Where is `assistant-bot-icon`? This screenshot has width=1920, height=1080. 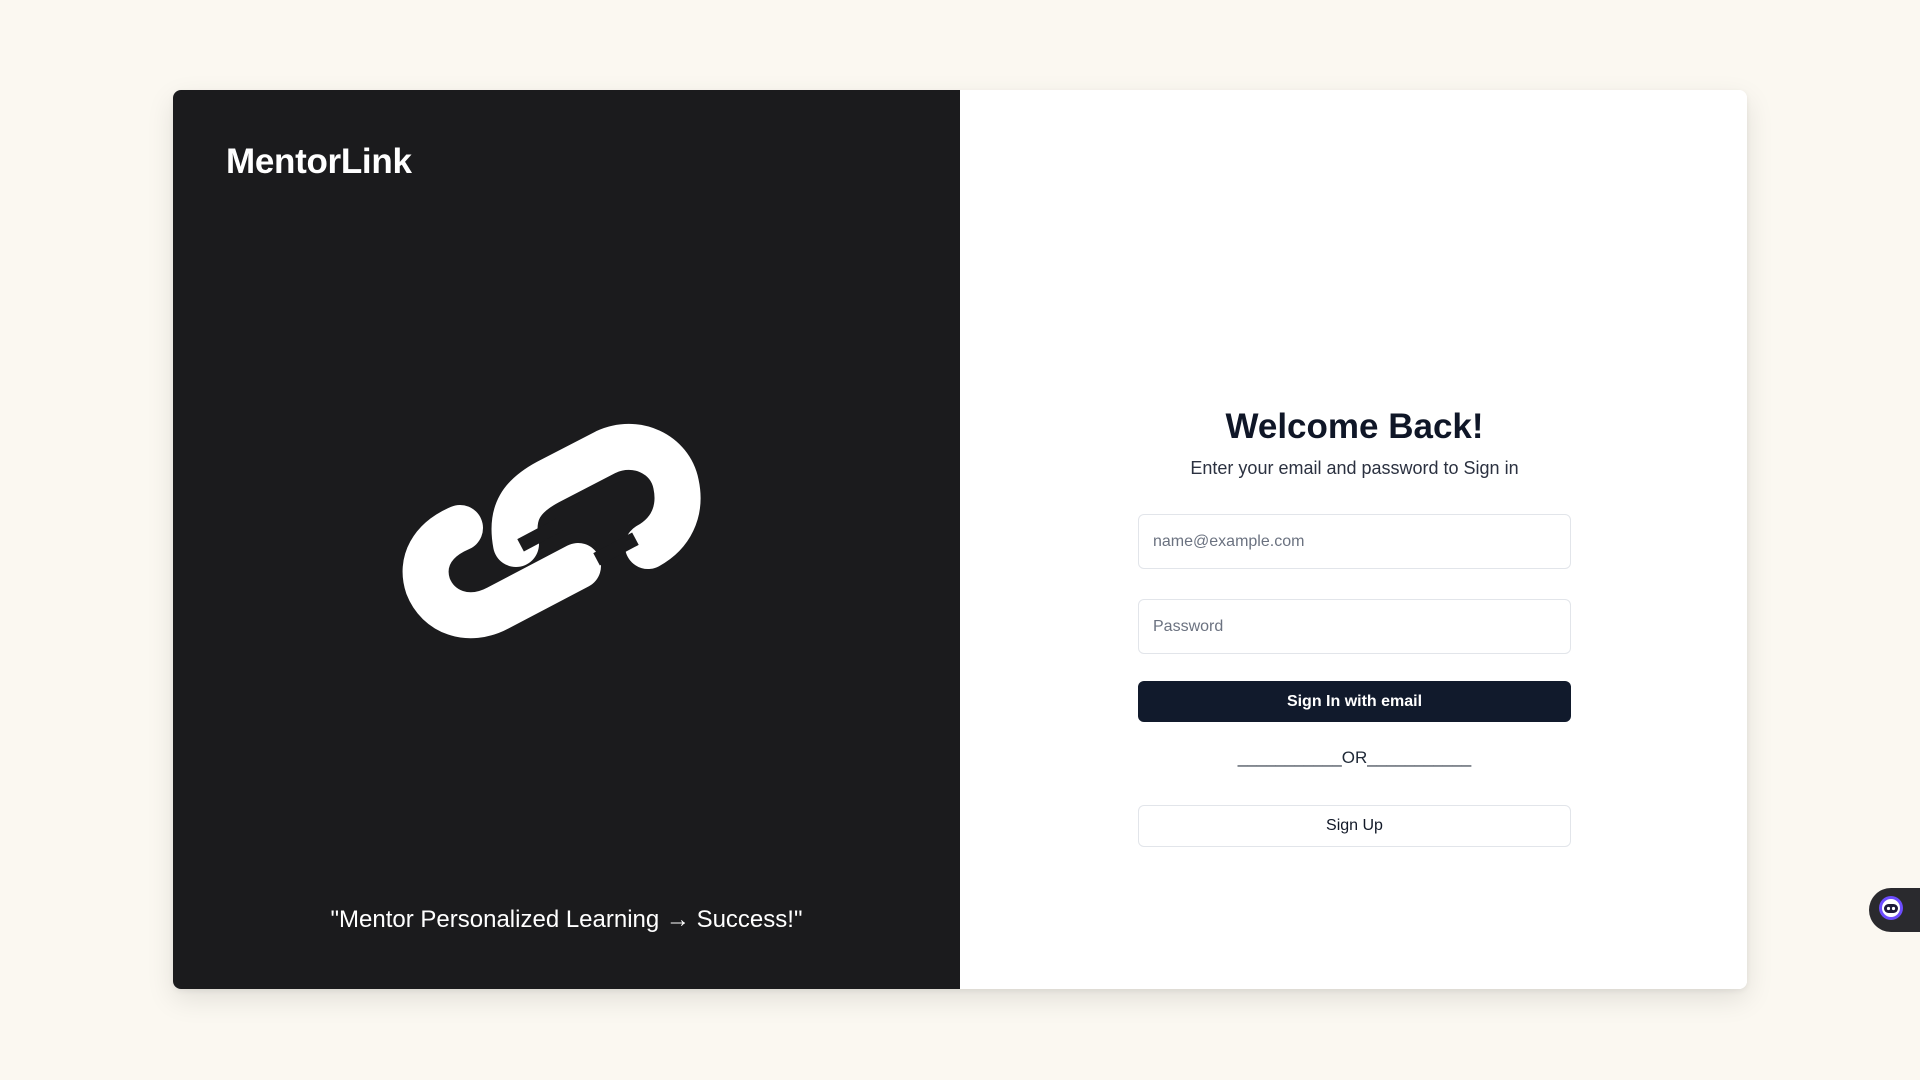
assistant-bot-icon is located at coordinates (1891, 910).